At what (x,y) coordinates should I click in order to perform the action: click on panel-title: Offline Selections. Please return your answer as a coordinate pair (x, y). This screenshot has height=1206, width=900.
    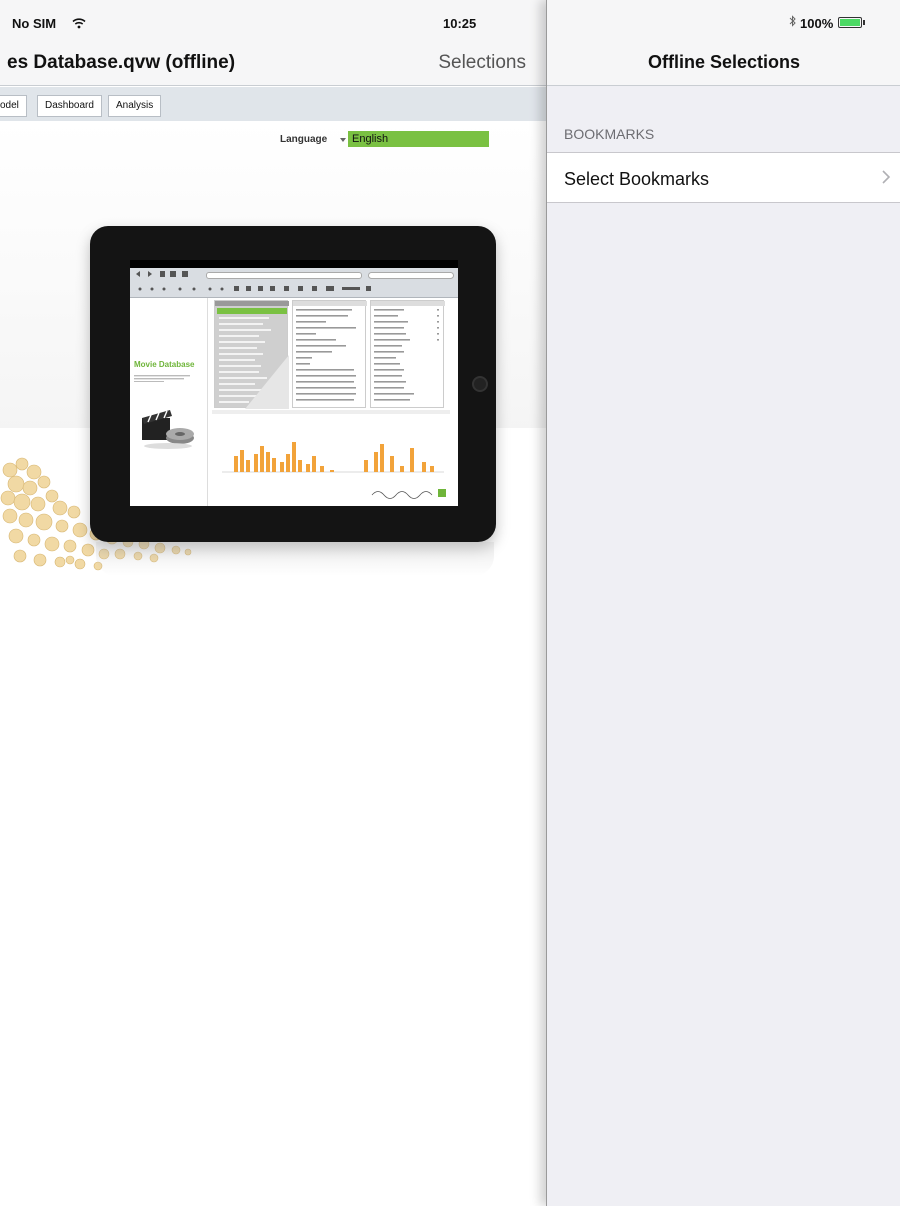
    Looking at the image, I should click on (724, 62).